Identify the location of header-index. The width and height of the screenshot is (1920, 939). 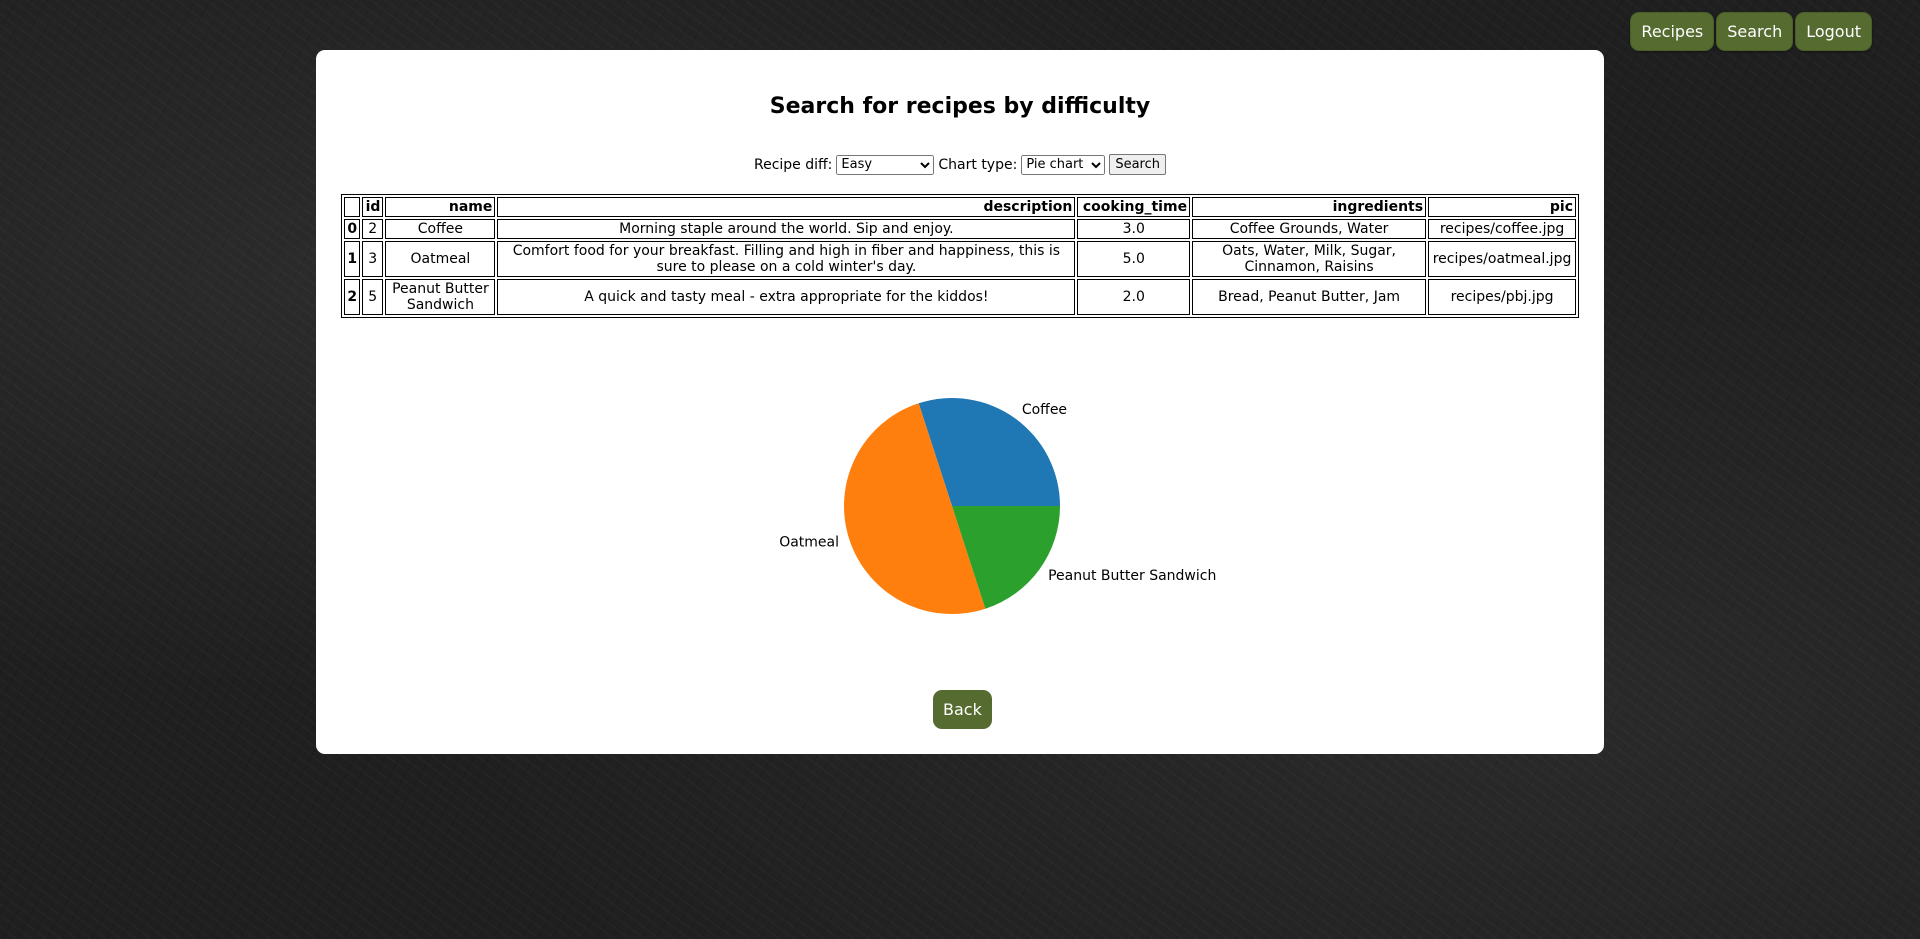
(352, 207).